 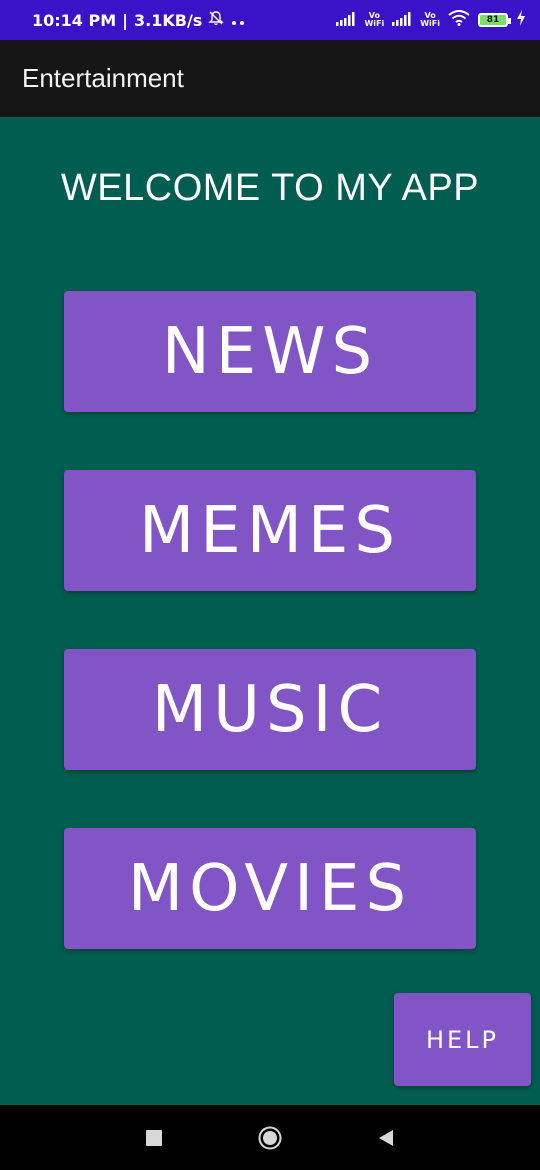 What do you see at coordinates (74, 20) in the screenshot?
I see `status-time: 10:14 PM` at bounding box center [74, 20].